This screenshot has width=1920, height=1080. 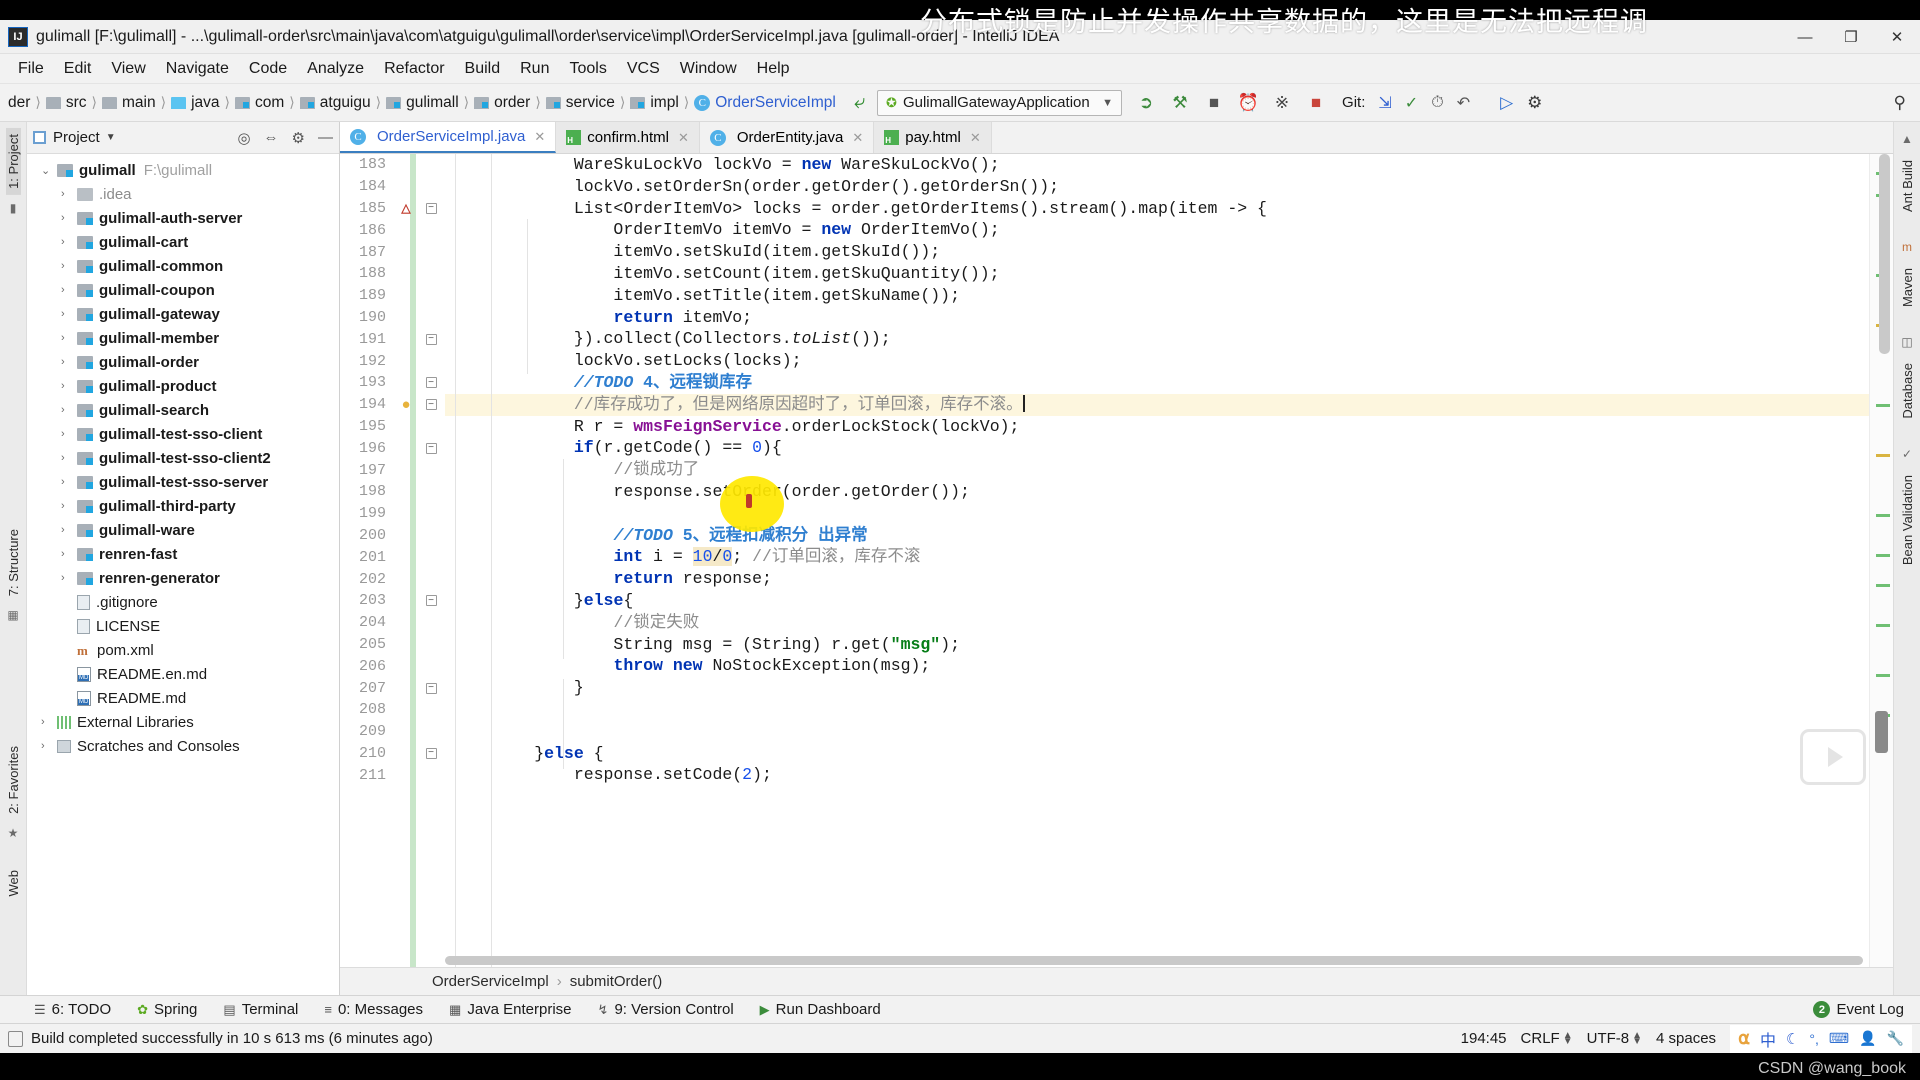 What do you see at coordinates (431, 753) in the screenshot?
I see `fold-collapse-icon: −` at bounding box center [431, 753].